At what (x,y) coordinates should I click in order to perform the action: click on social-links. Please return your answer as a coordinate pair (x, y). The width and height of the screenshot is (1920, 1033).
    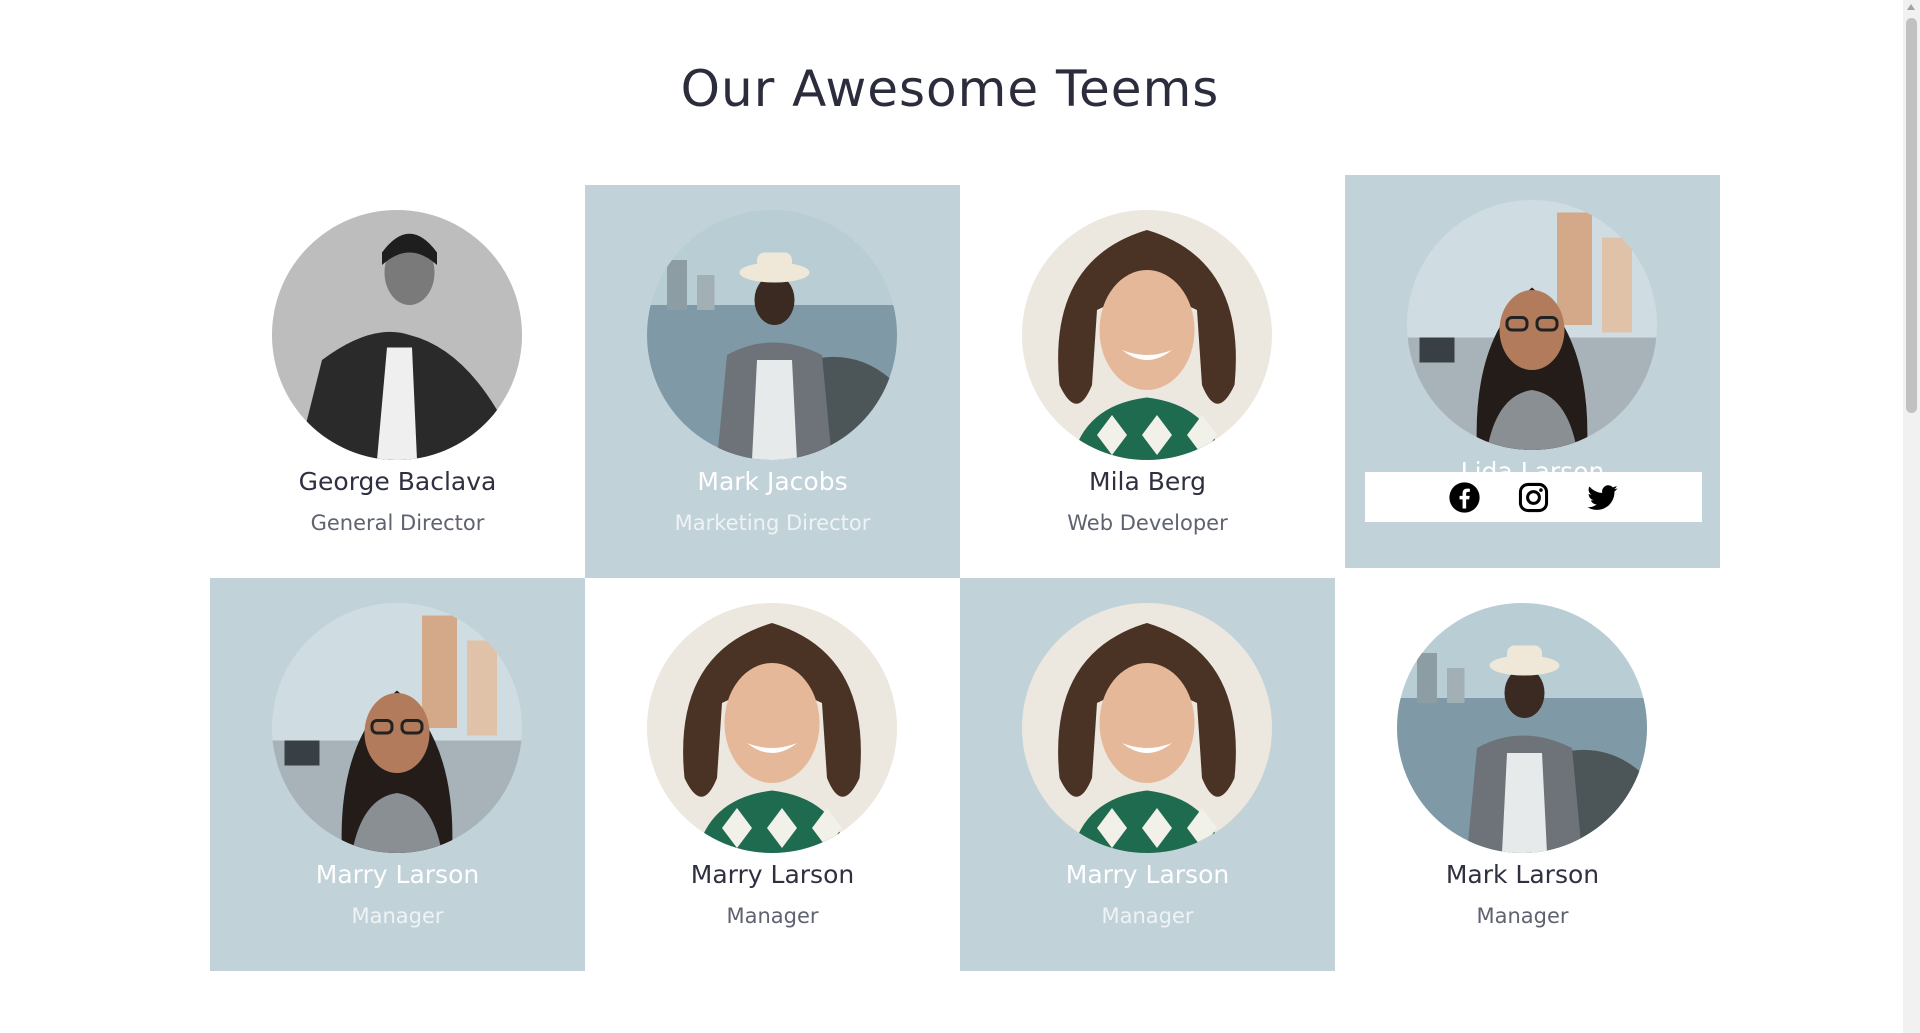
    Looking at the image, I should click on (1533, 497).